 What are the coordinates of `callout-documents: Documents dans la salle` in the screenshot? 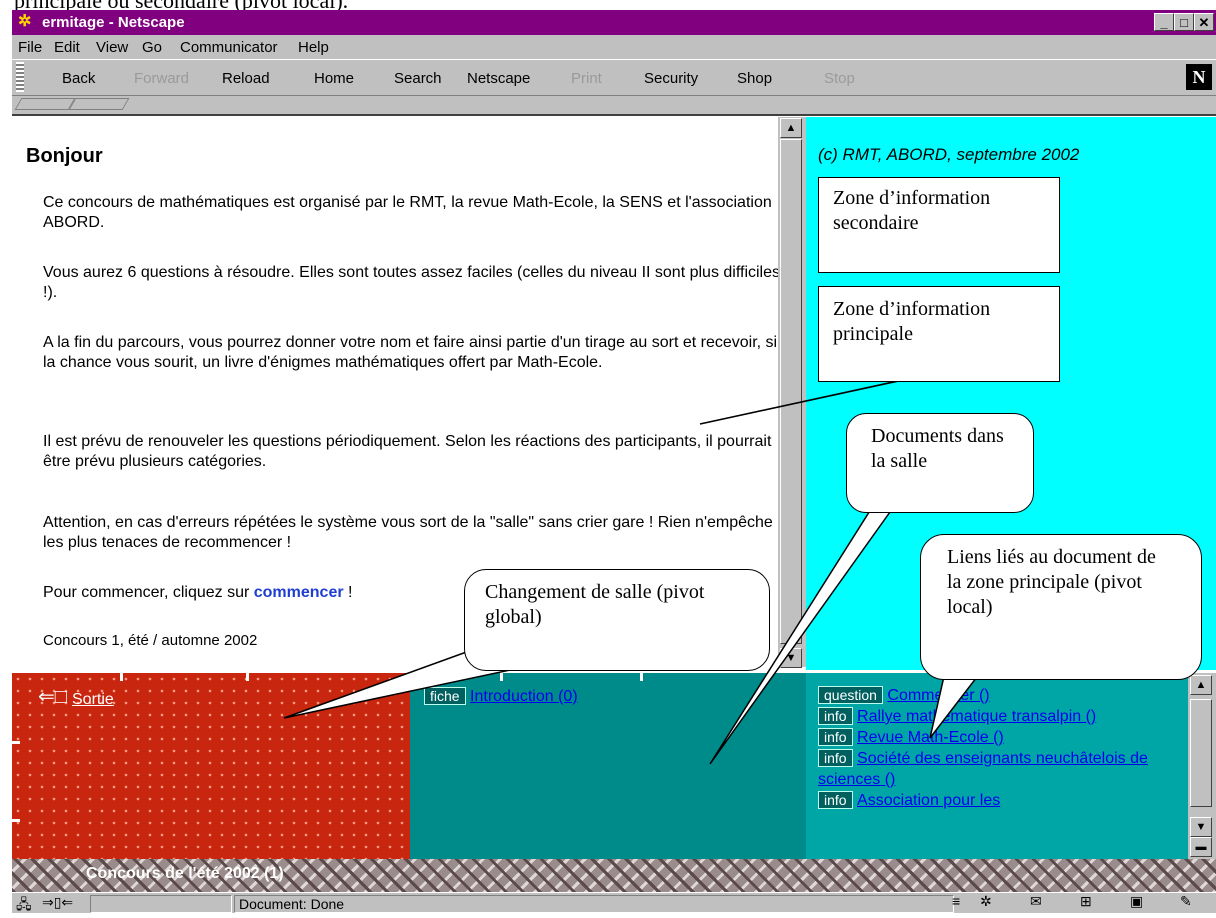 It's located at (940, 463).